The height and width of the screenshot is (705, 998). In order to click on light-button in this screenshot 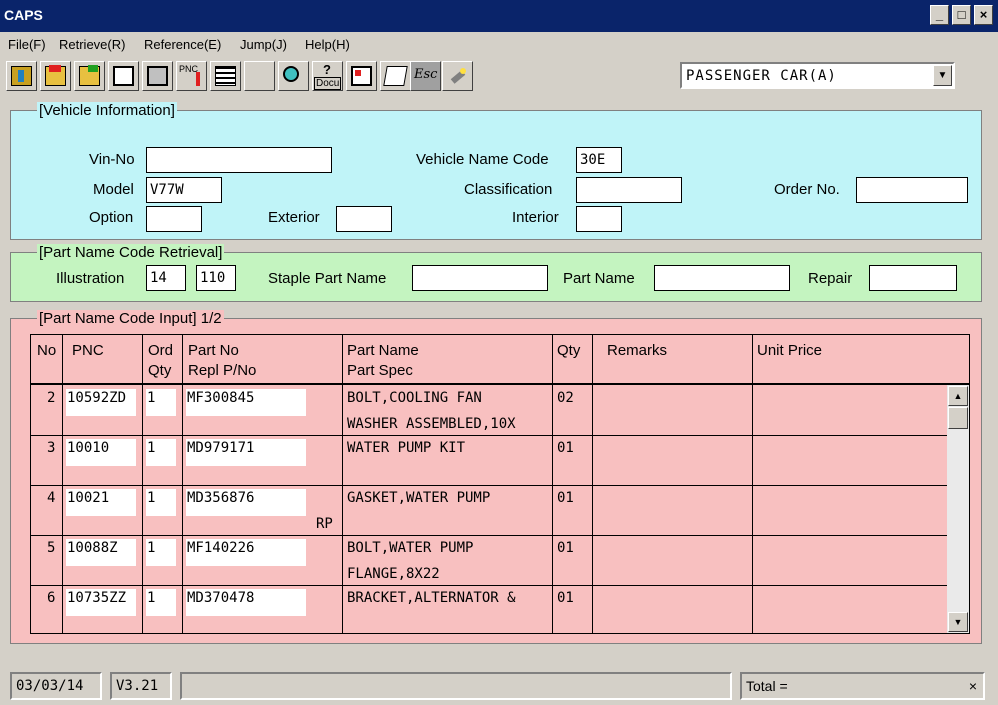, I will do `click(457, 76)`.